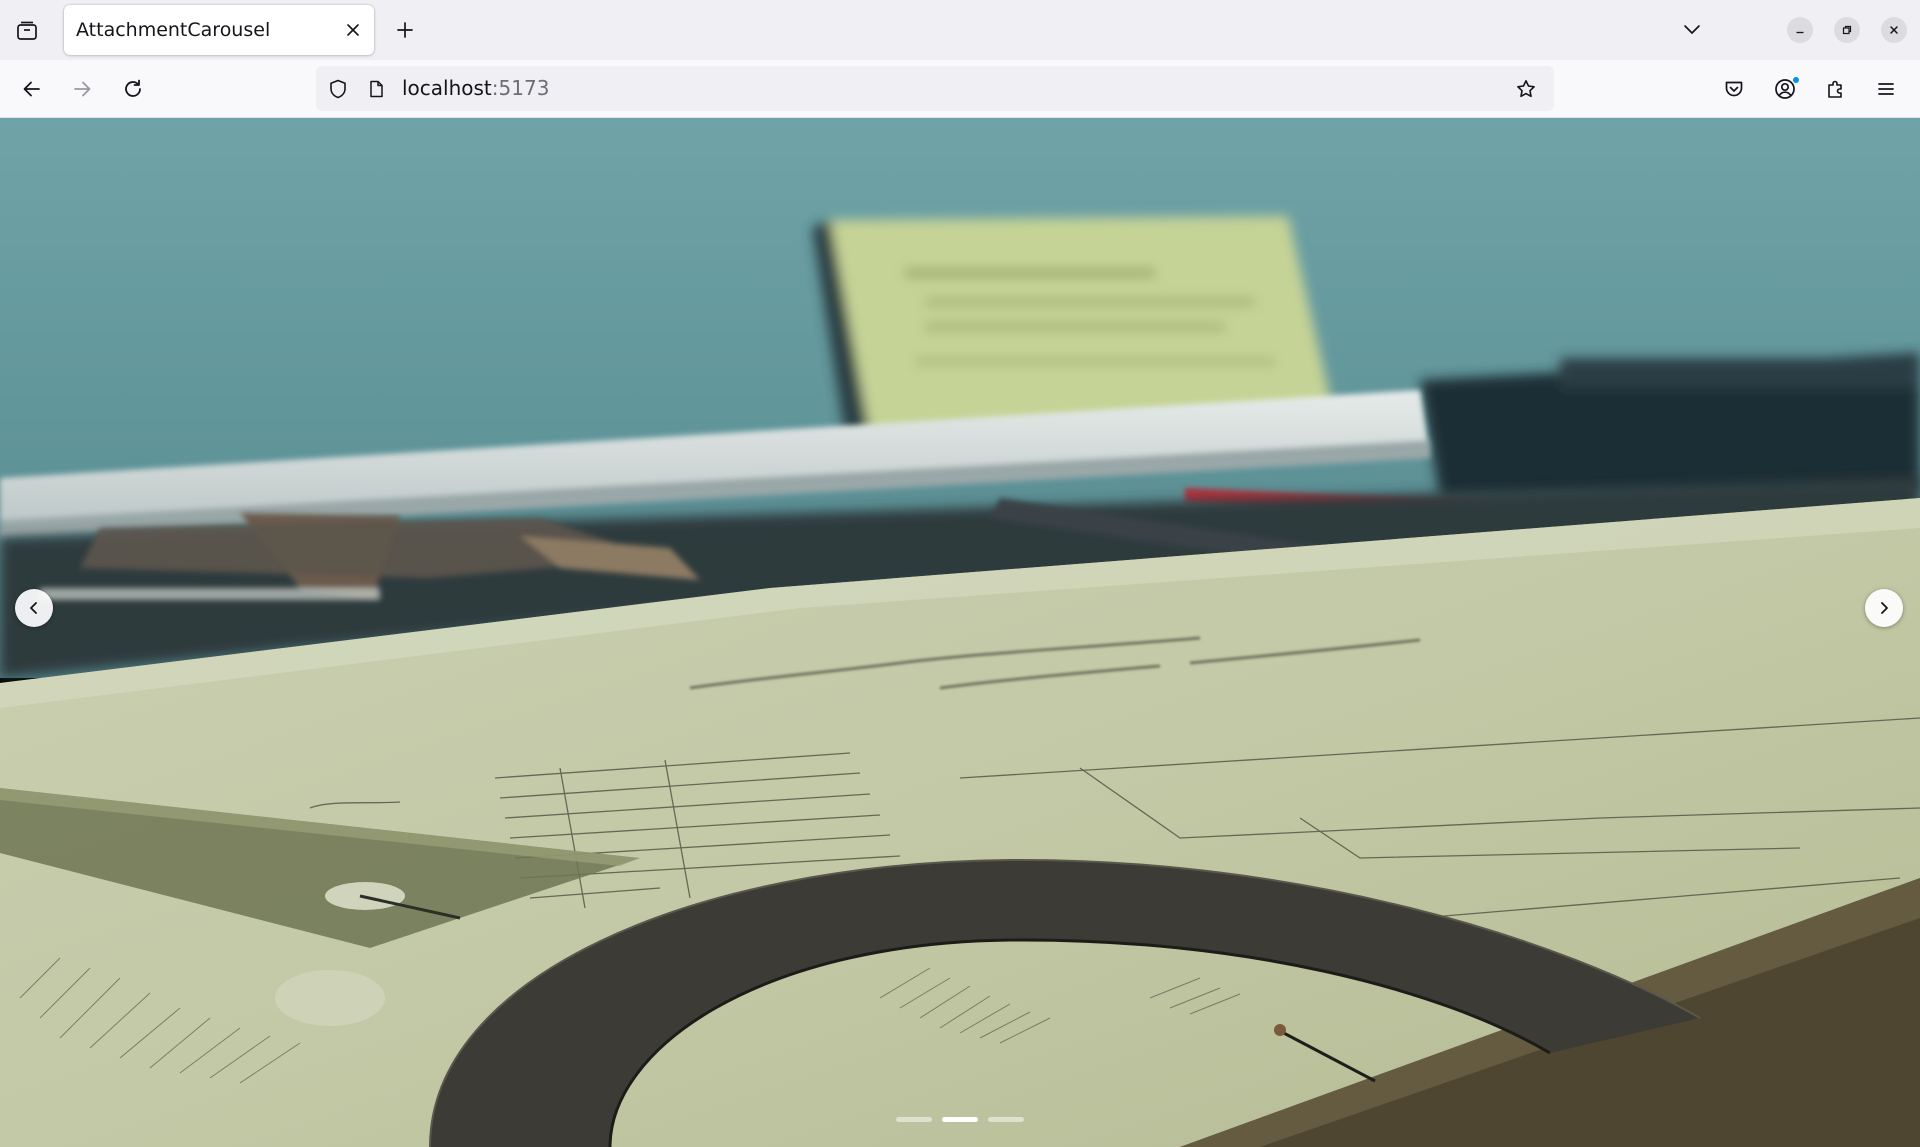 The image size is (1920, 1147). I want to click on hamburger-menu-icon, so click(1886, 89).